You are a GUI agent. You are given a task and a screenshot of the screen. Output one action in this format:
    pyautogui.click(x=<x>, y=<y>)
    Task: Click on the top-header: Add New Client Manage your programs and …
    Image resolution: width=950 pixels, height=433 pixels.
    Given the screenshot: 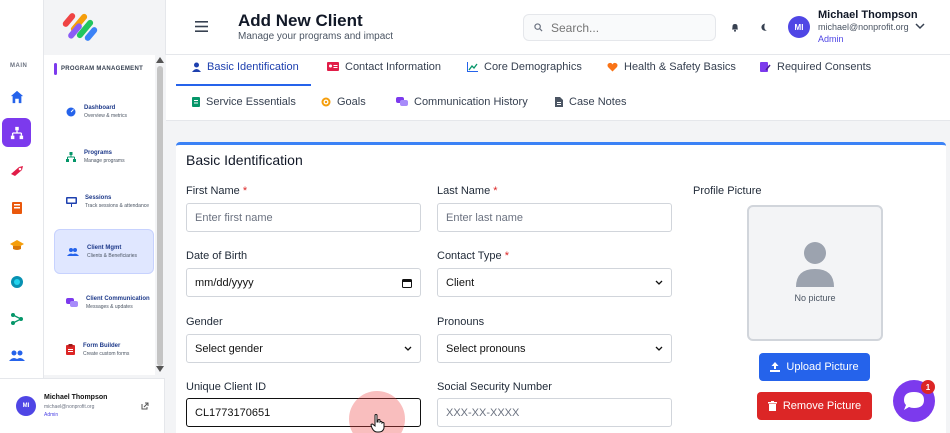 What is the action you would take?
    pyautogui.click(x=557, y=27)
    